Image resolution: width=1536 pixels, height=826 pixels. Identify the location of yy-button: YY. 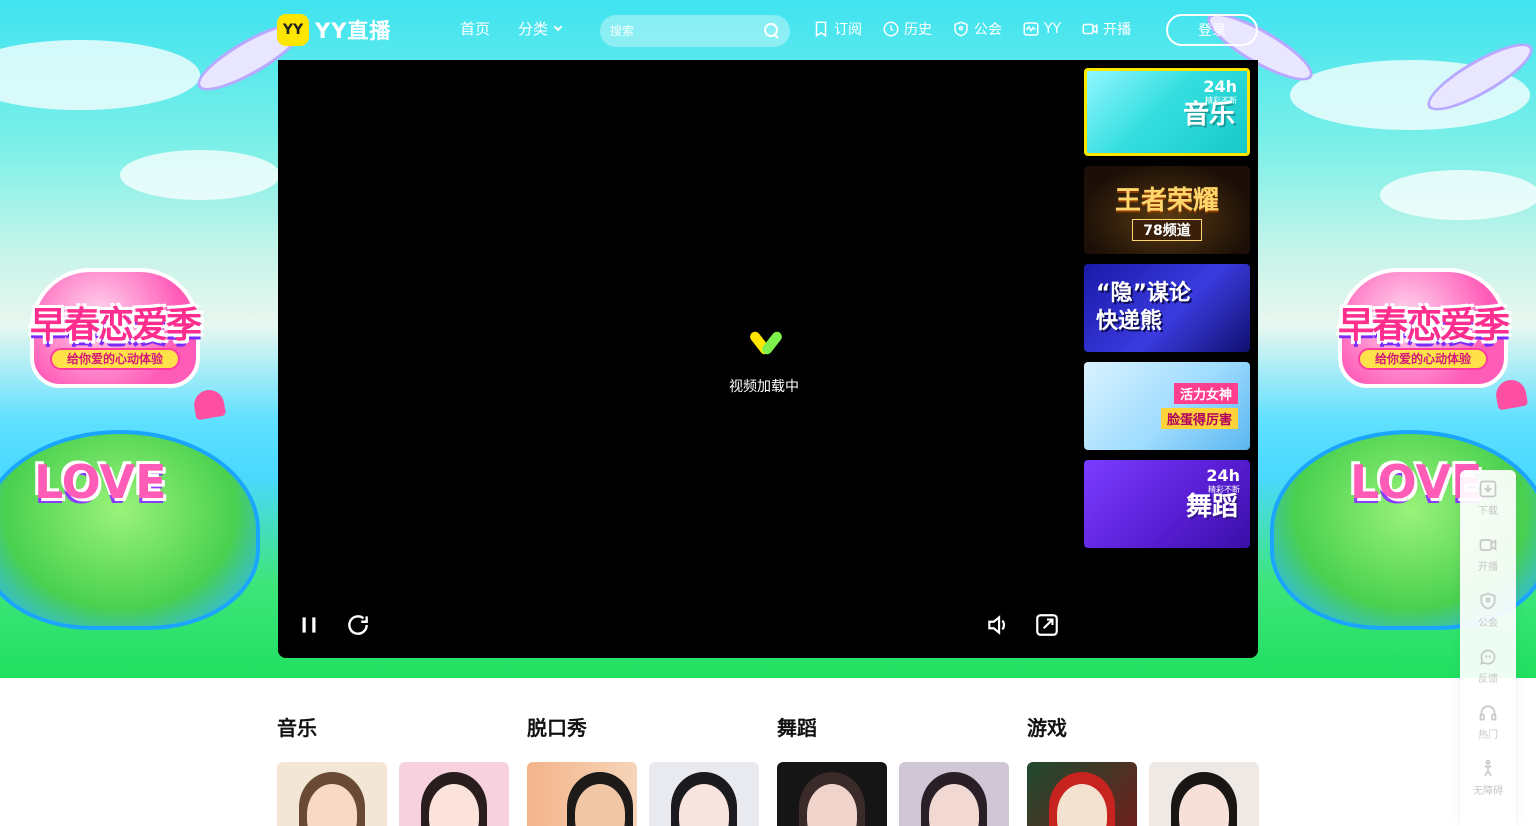
(1041, 29).